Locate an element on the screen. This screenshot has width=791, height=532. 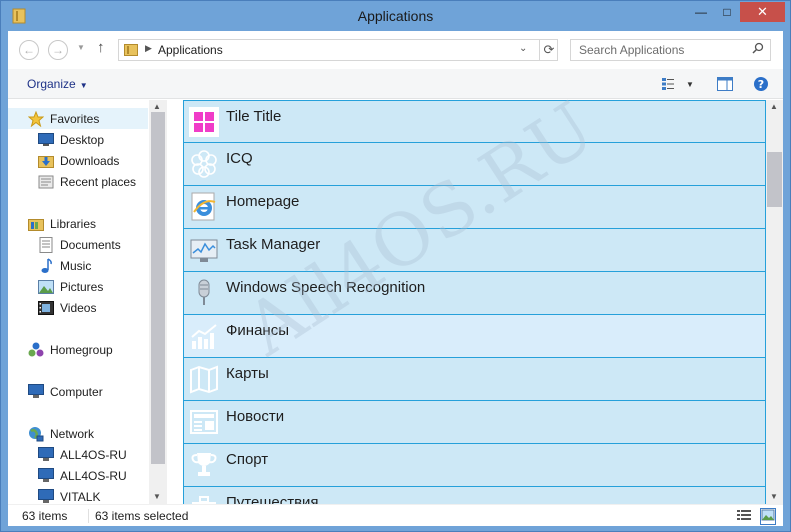
close-button: ✕ is located at coordinates (762, 12).